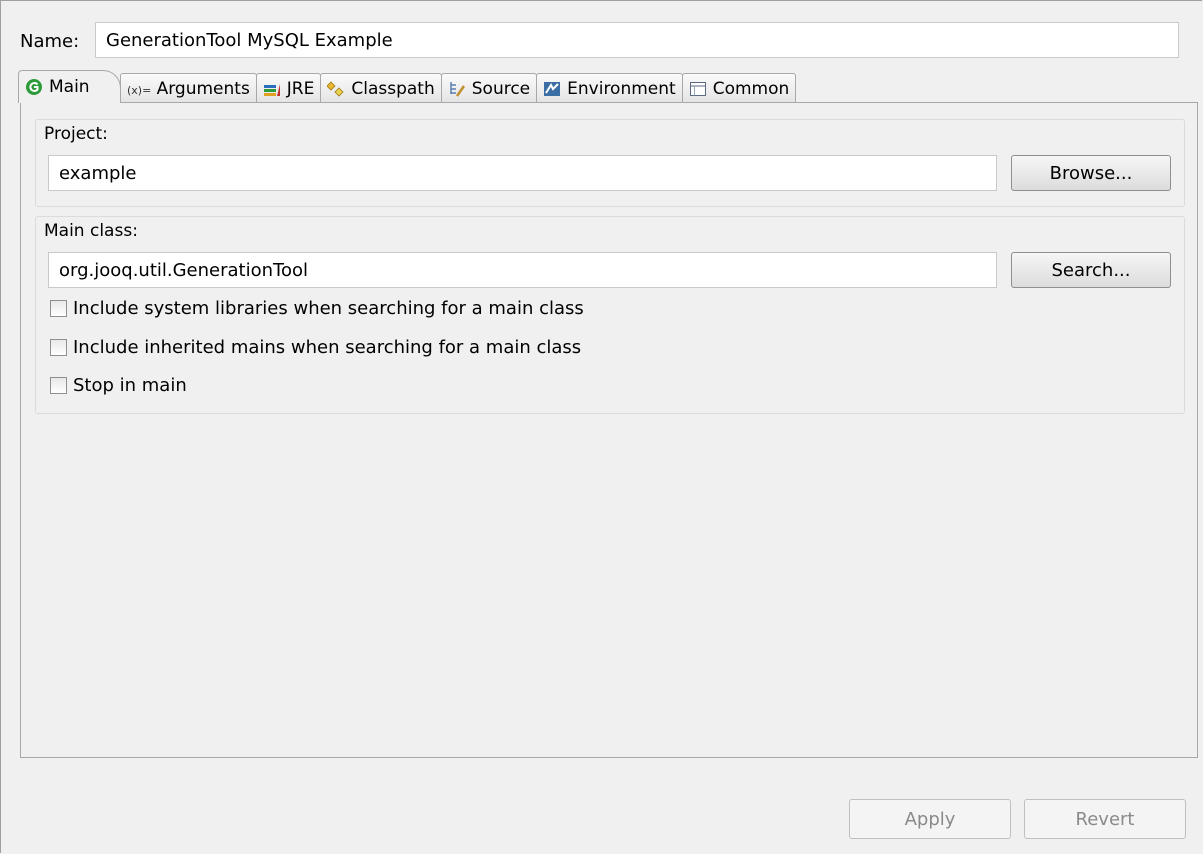  I want to click on arguments-icon: (x)=, so click(139, 89).